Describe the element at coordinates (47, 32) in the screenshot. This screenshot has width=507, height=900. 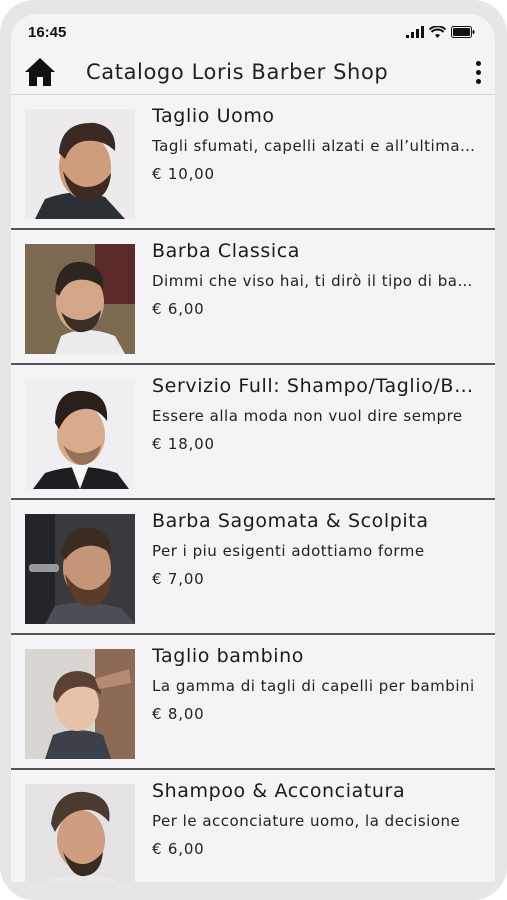
I see `status-time: 16:45` at that location.